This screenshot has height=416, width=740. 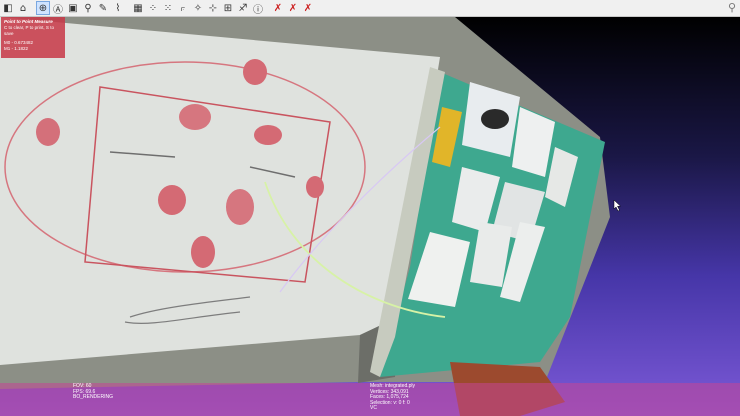 What do you see at coordinates (278, 8) in the screenshot?
I see `delete-faces-icon: ✗` at bounding box center [278, 8].